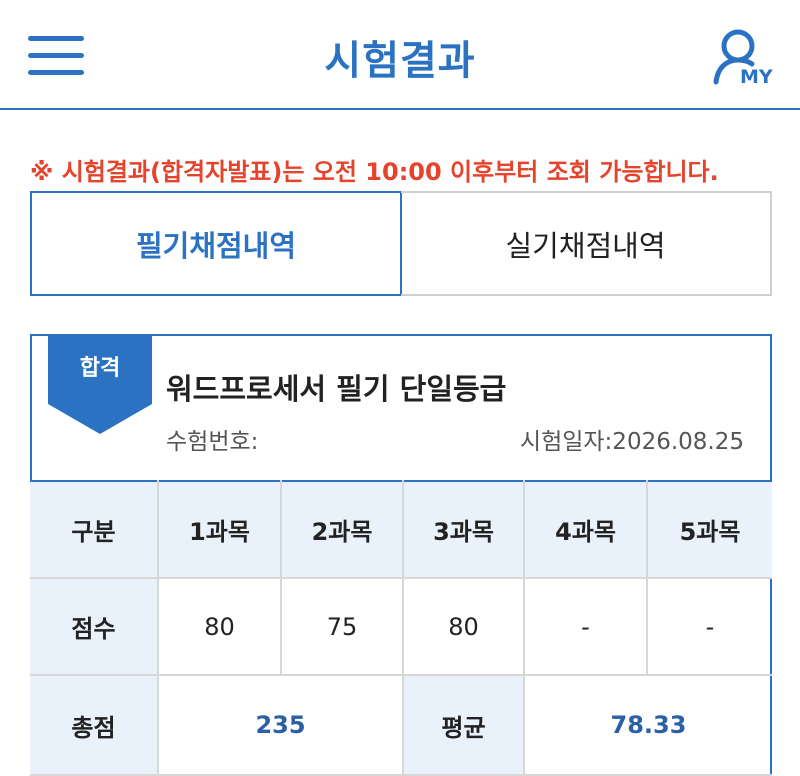  I want to click on table-row: 구분 1과목 2과목 3과목 4과목 5과목, so click(401, 529).